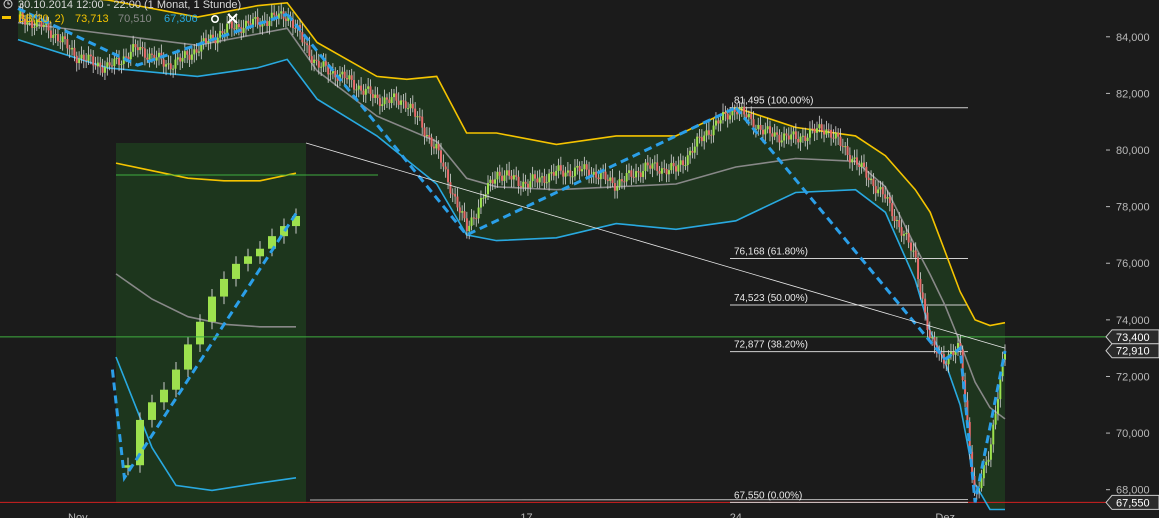 This screenshot has height=518, width=1159. Describe the element at coordinates (771, 298) in the screenshot. I see `fib-label: 74,523 (50.00%)` at that location.